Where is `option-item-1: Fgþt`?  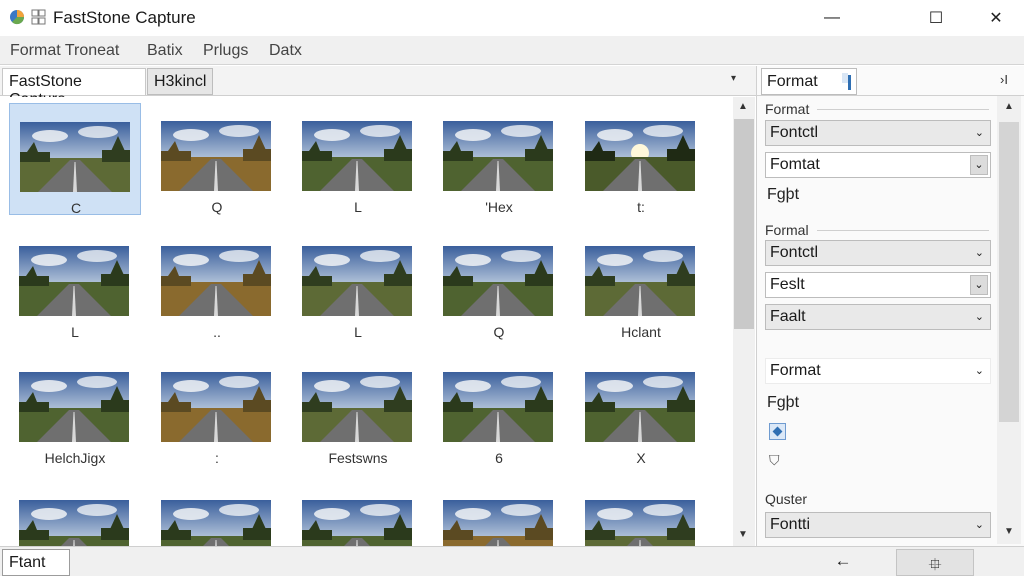 option-item-1: Fgþt is located at coordinates (783, 195).